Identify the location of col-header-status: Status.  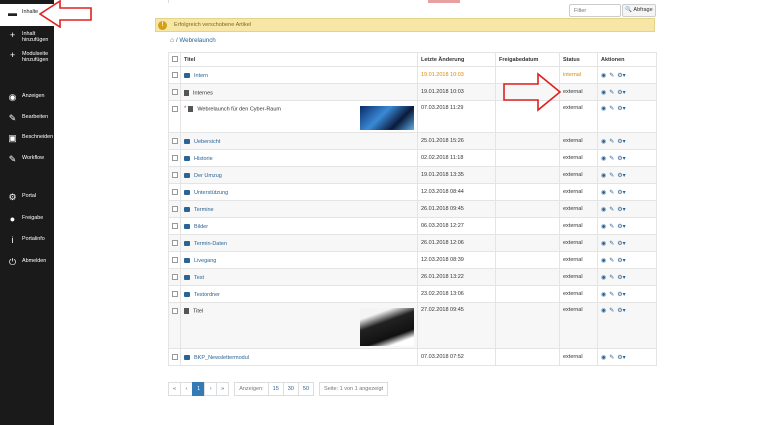
(578, 59).